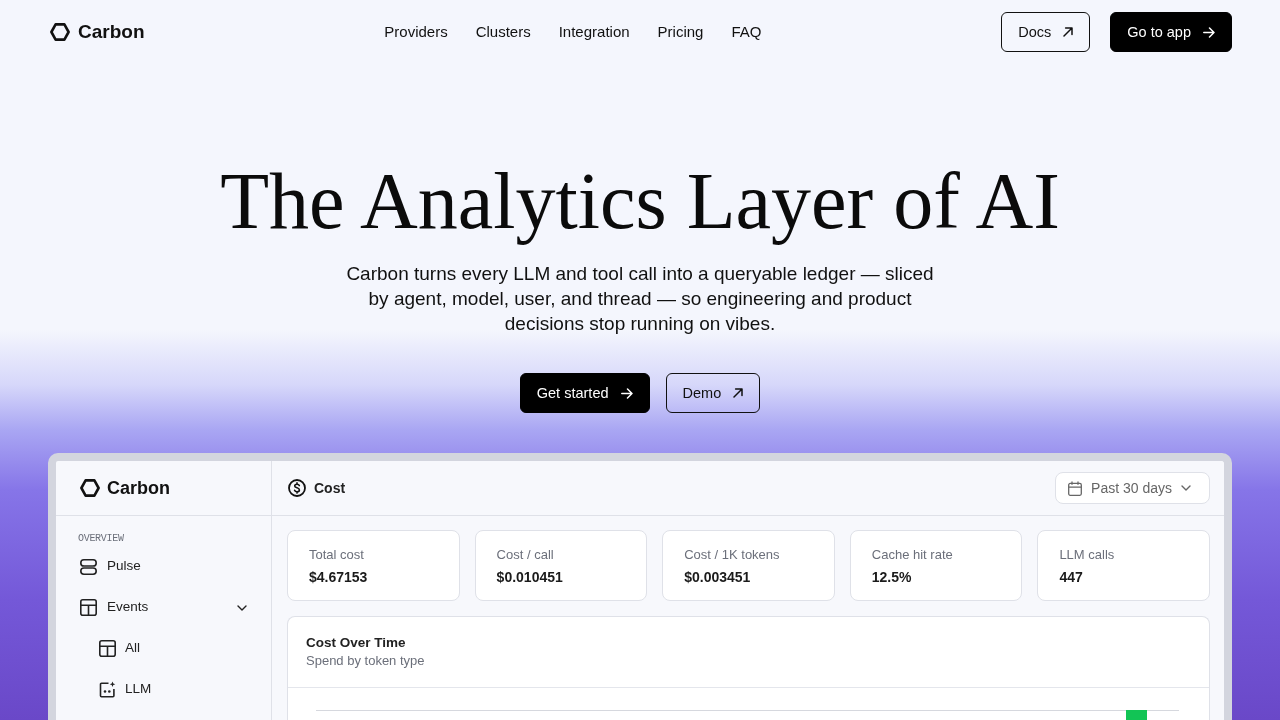  Describe the element at coordinates (640, 201) in the screenshot. I see `hero-title: The Analytics Layer of AI` at that location.